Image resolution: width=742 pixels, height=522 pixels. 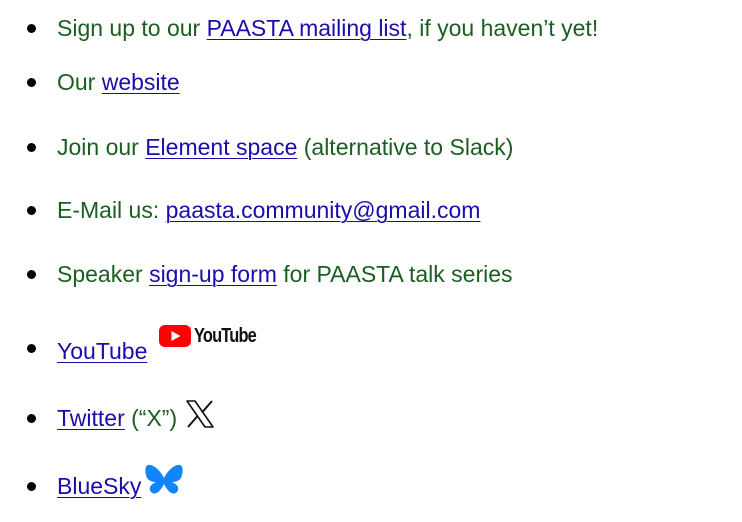 I want to click on email-link: paasta.community@gmail.com, so click(x=323, y=210).